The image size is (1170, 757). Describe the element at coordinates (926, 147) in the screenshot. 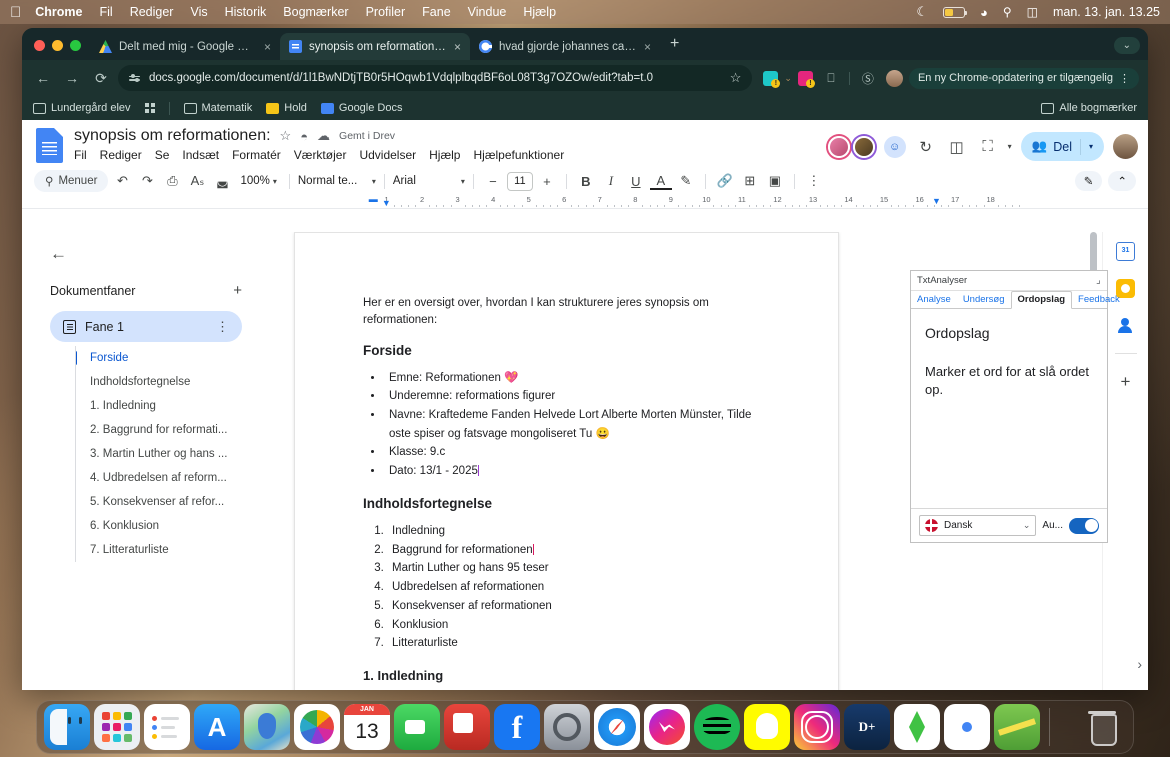

I see `version-history-icon: ↻` at that location.